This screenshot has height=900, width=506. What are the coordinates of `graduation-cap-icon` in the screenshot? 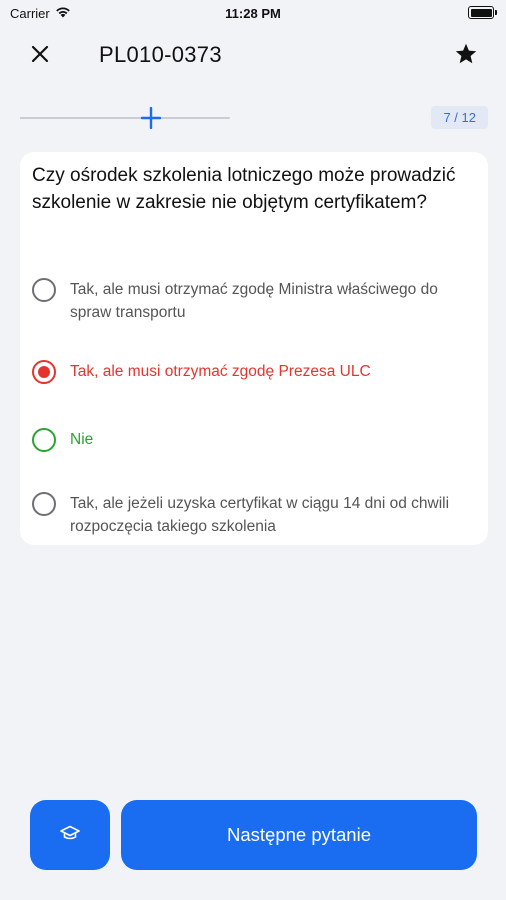 It's located at (70, 835).